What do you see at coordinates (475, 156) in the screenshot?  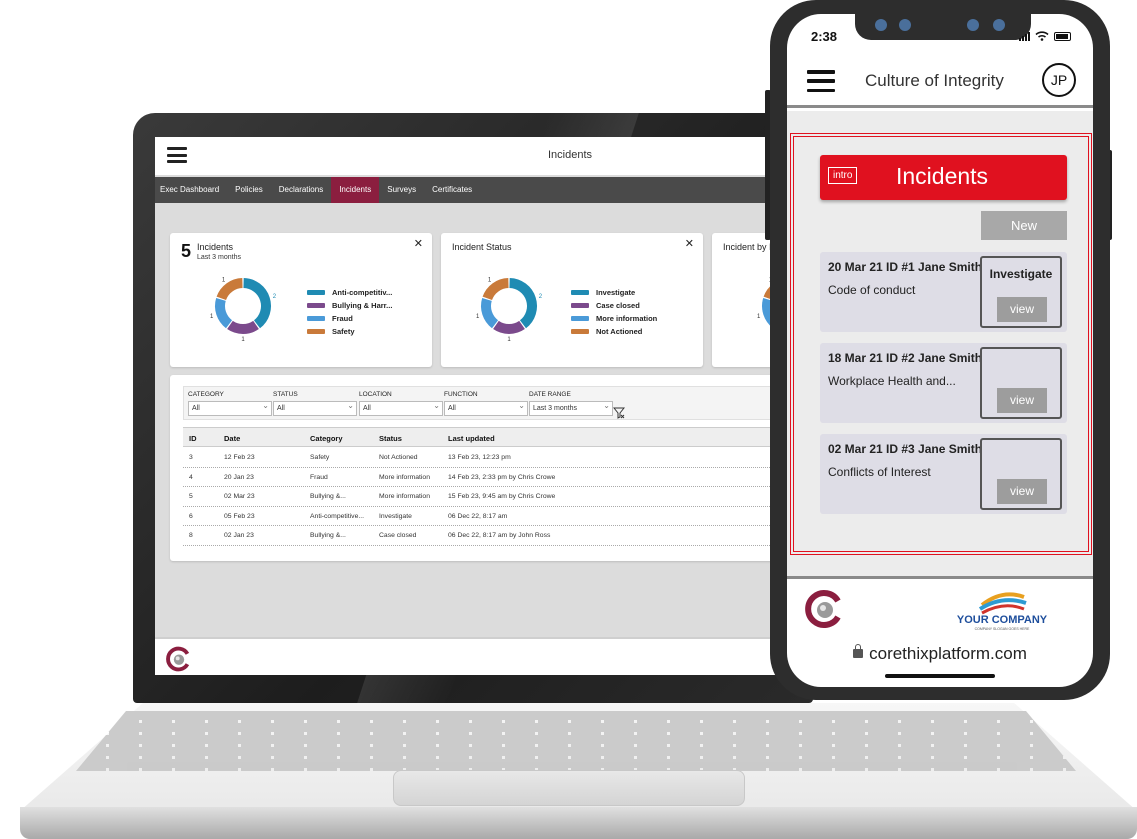 I see `app-header: Incidents` at bounding box center [475, 156].